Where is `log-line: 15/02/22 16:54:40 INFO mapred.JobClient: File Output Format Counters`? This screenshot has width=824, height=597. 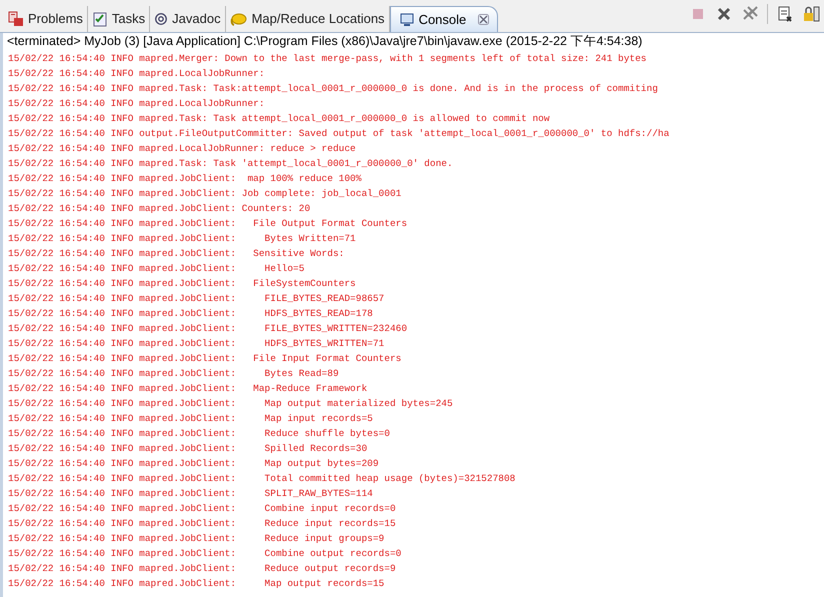
log-line: 15/02/22 16:54:40 INFO mapred.JobClient: File Output Format Counters is located at coordinates (208, 224).